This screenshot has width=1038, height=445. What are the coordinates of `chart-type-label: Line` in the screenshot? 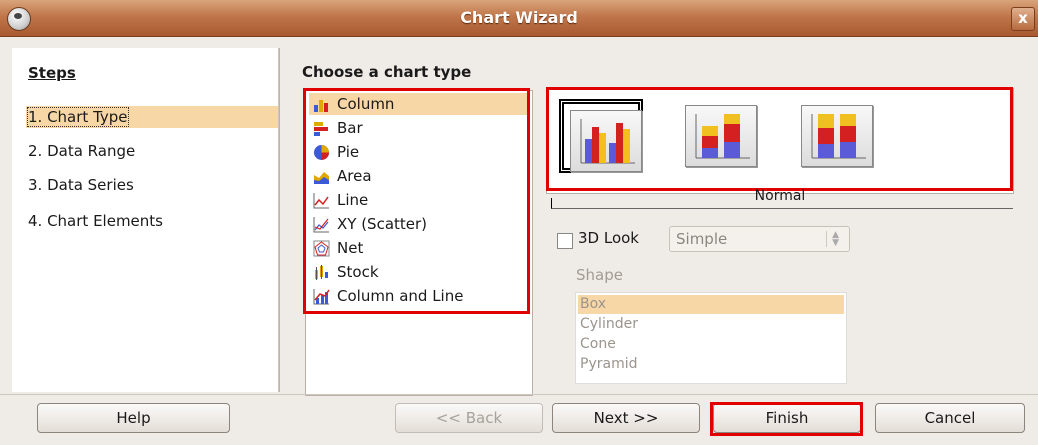 It's located at (353, 200).